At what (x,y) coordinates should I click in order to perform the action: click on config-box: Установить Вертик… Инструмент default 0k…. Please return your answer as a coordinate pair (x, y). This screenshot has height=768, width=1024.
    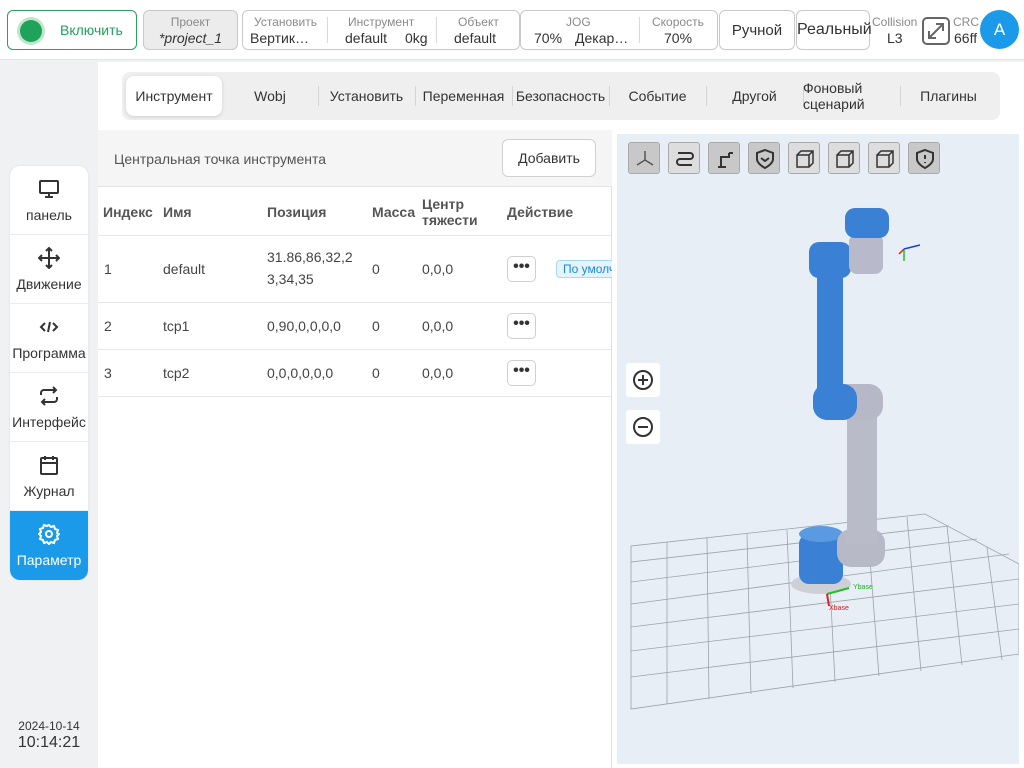
    Looking at the image, I should click on (381, 30).